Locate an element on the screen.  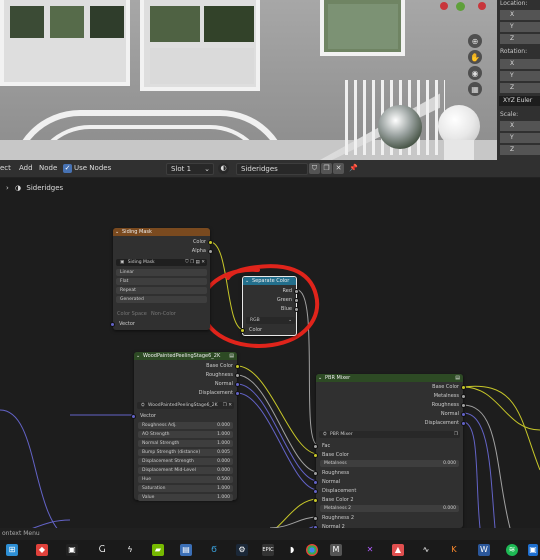
node-header: ⌄ Separate Color is located at coordinates (269, 281).